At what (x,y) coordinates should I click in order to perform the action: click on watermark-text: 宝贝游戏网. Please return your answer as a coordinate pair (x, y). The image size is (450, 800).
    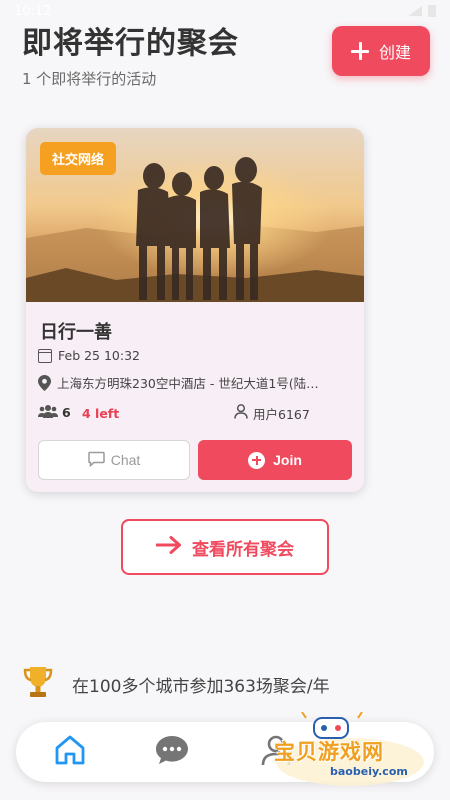
    Looking at the image, I should click on (329, 752).